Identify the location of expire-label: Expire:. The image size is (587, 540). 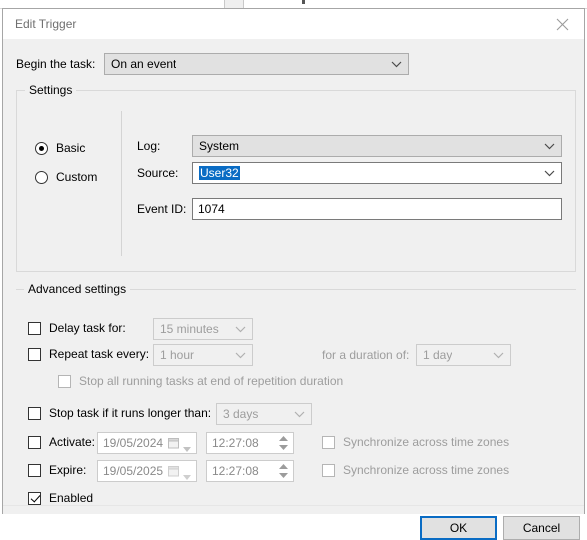
(68, 470).